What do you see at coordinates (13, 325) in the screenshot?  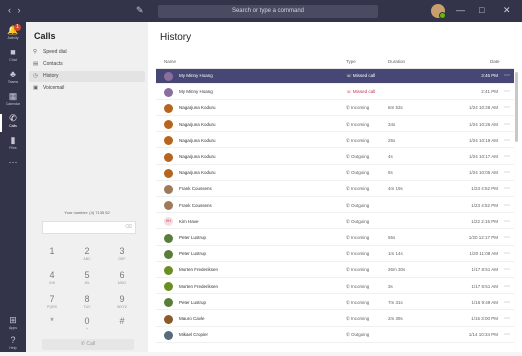 I see `rail-apps: ⊞ Apps` at bounding box center [13, 325].